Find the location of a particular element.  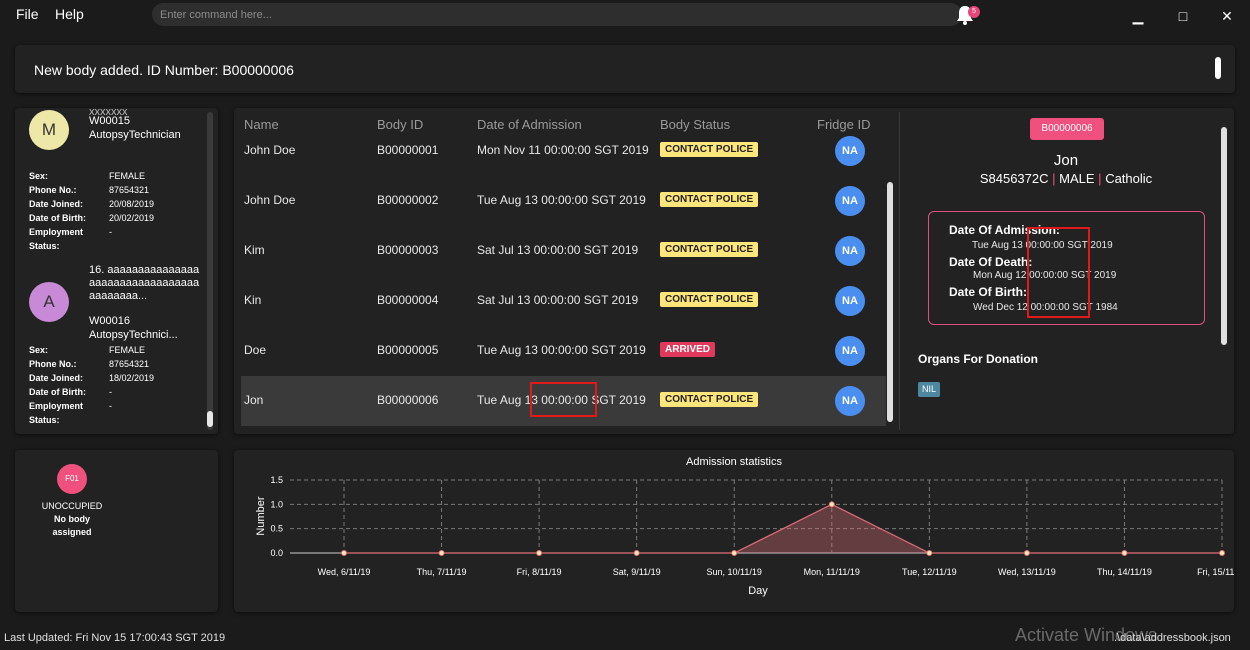

y-tick-label: 0.0 is located at coordinates (276, 553).